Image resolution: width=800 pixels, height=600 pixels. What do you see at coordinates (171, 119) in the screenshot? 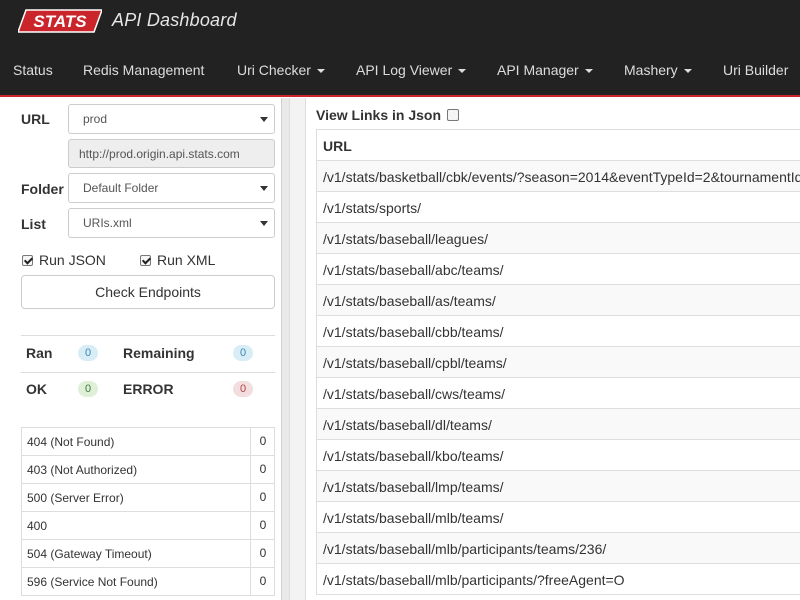
I see `url-select: prod` at bounding box center [171, 119].